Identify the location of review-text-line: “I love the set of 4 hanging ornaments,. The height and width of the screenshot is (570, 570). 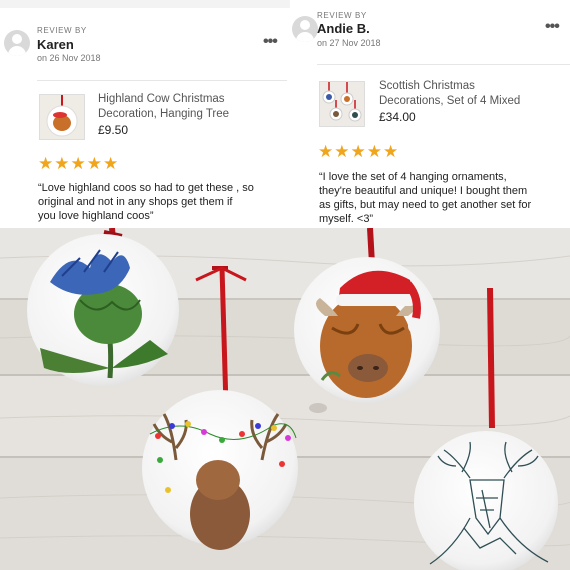
(413, 177).